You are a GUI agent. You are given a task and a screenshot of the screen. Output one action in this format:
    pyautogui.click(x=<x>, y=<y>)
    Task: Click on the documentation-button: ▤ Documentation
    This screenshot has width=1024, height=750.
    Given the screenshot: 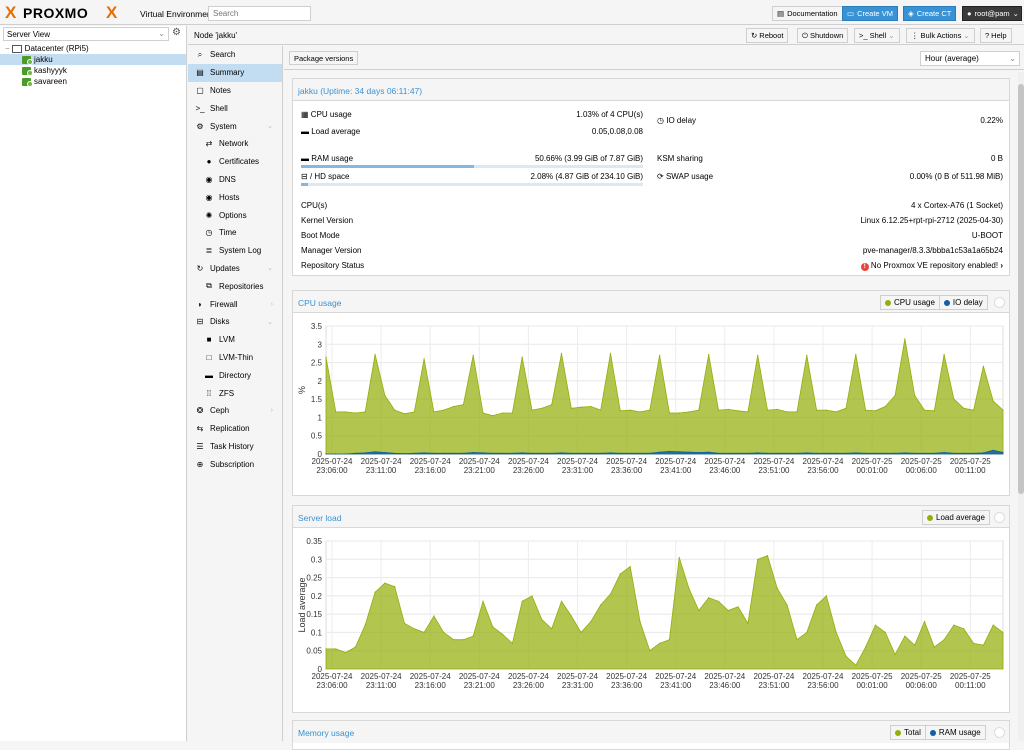 What is the action you would take?
    pyautogui.click(x=807, y=13)
    